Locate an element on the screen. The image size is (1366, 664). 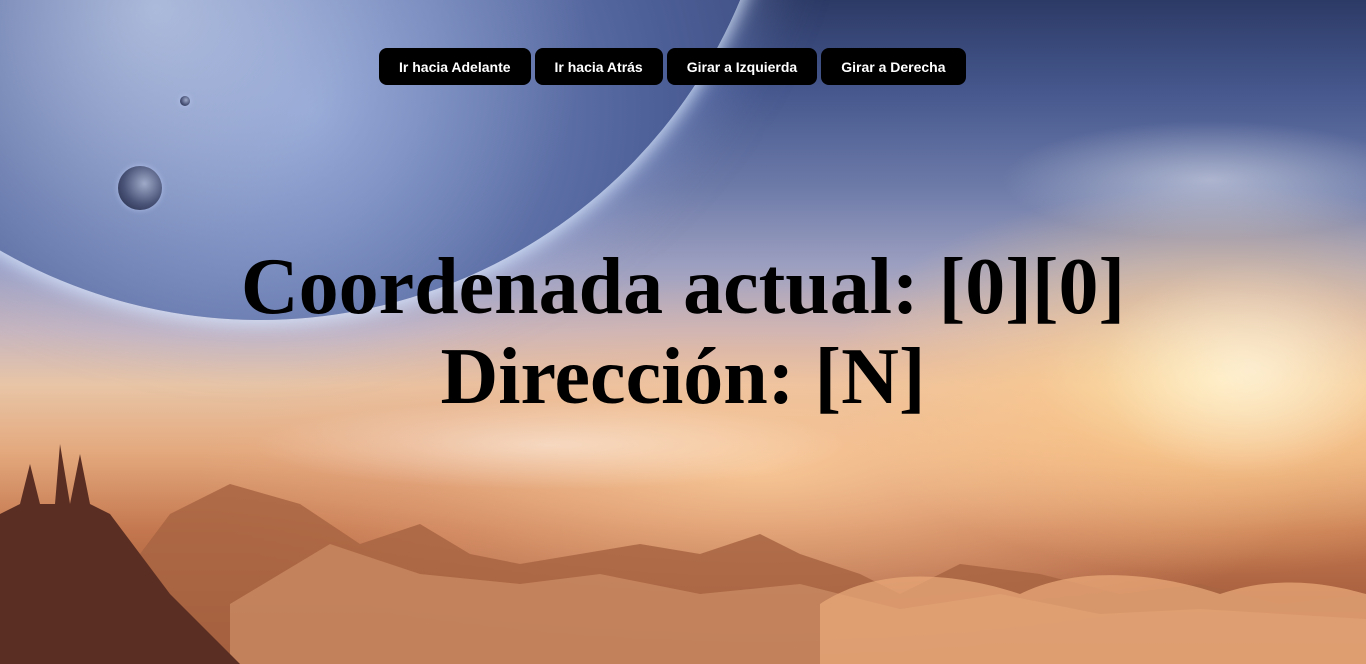
small-moon is located at coordinates (185, 101).